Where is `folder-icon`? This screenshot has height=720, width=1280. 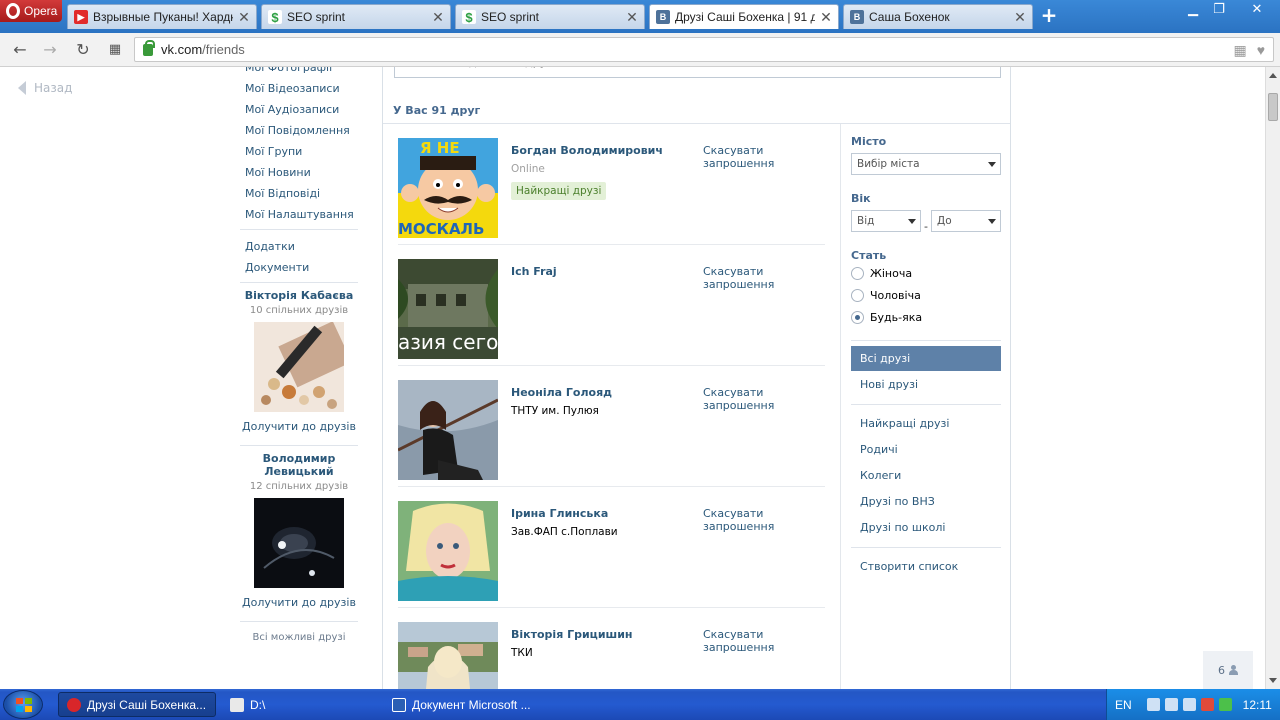 folder-icon is located at coordinates (237, 704).